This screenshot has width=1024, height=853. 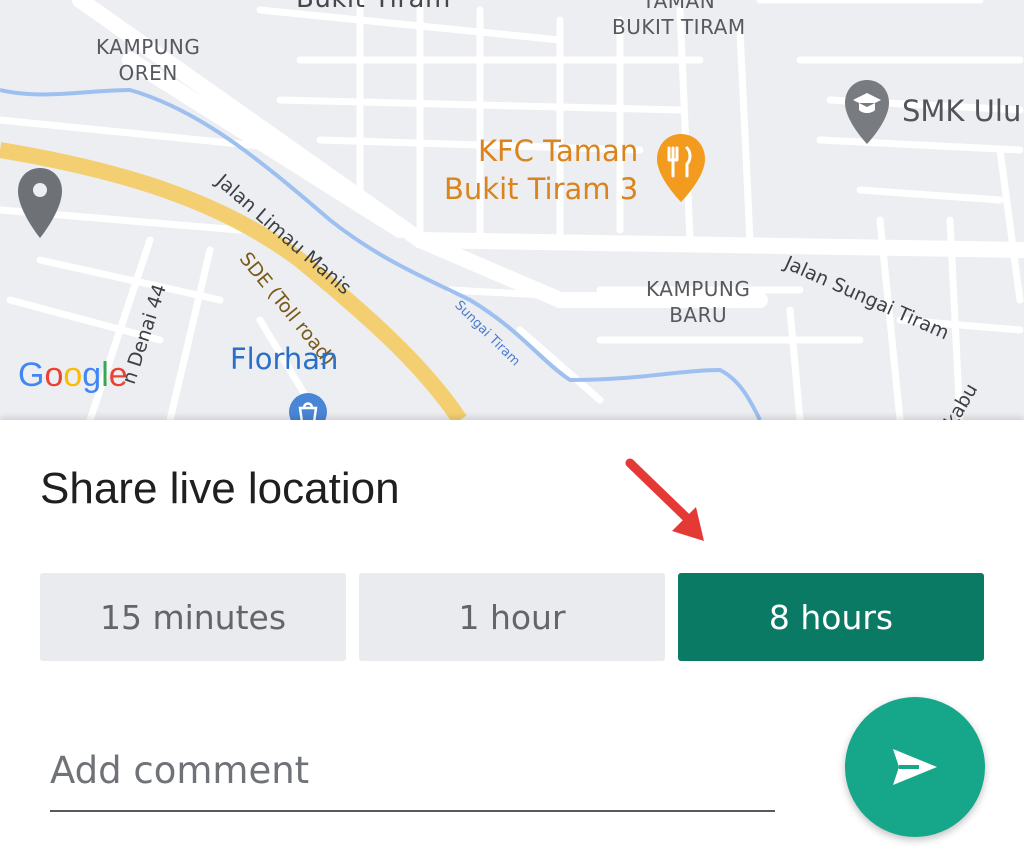 I want to click on comment-input, so click(x=412, y=771).